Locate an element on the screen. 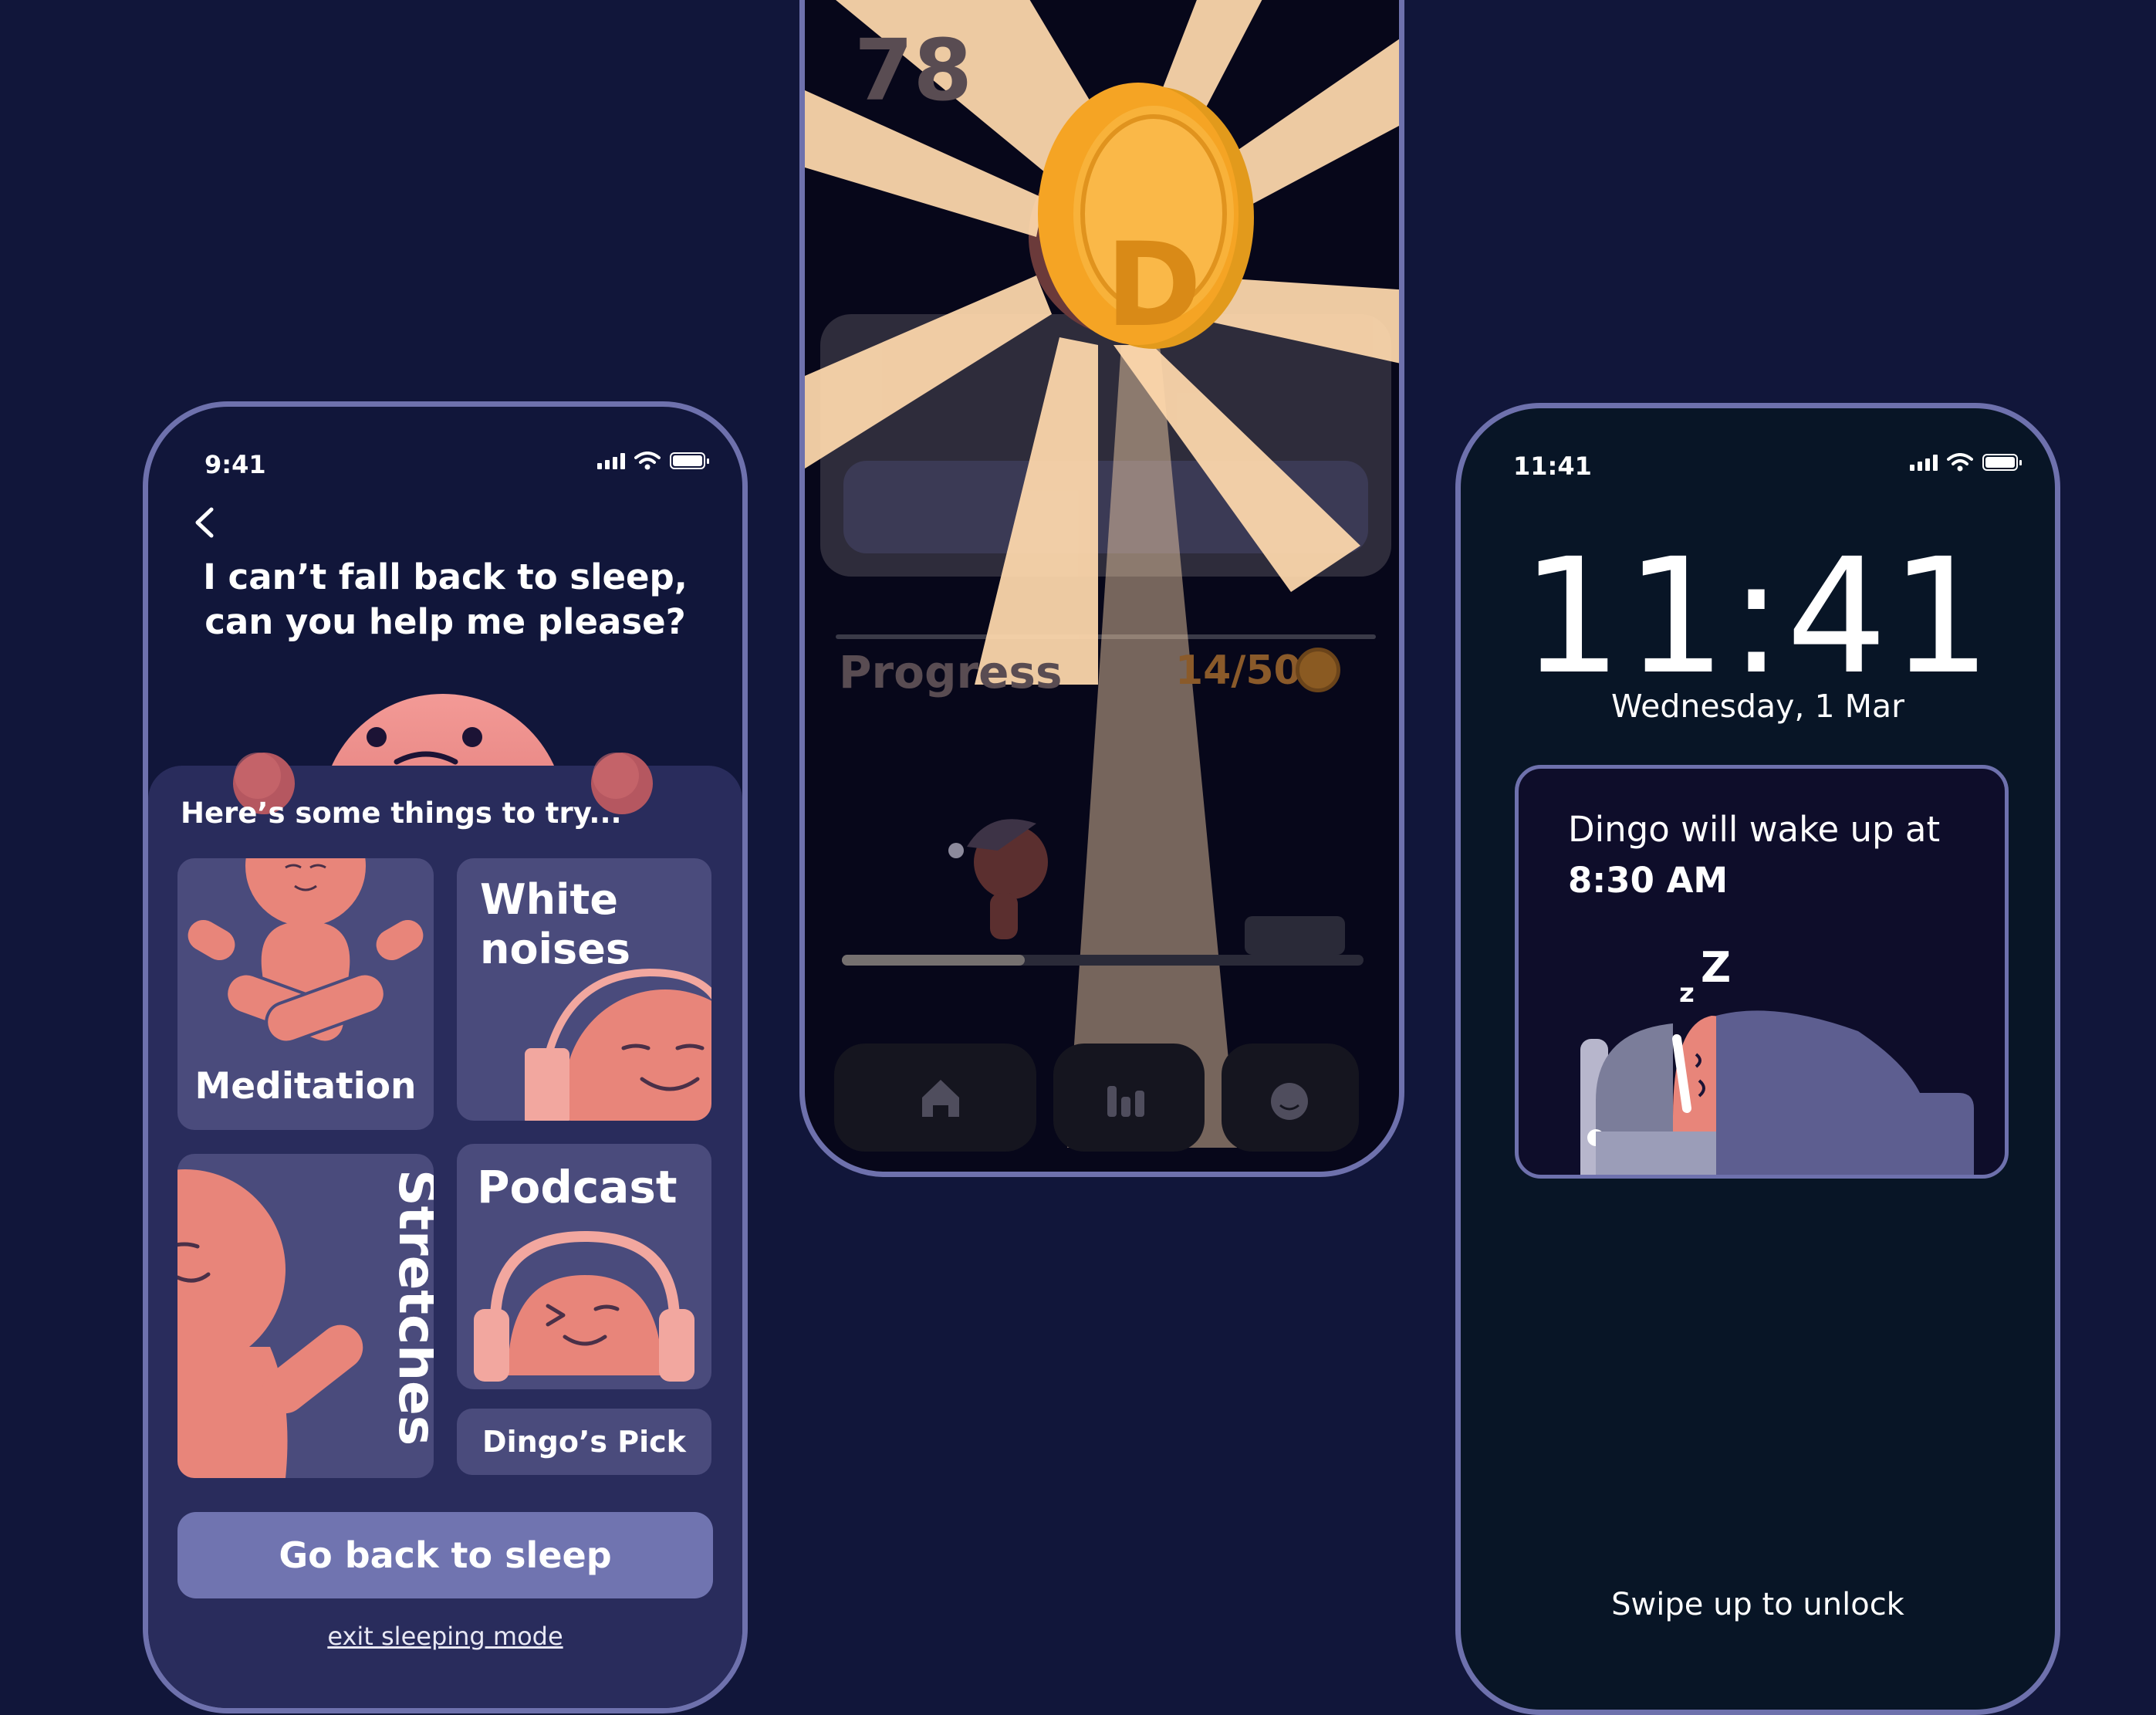 The image size is (2156, 1715). running-mascot-icon is located at coordinates (998, 879).